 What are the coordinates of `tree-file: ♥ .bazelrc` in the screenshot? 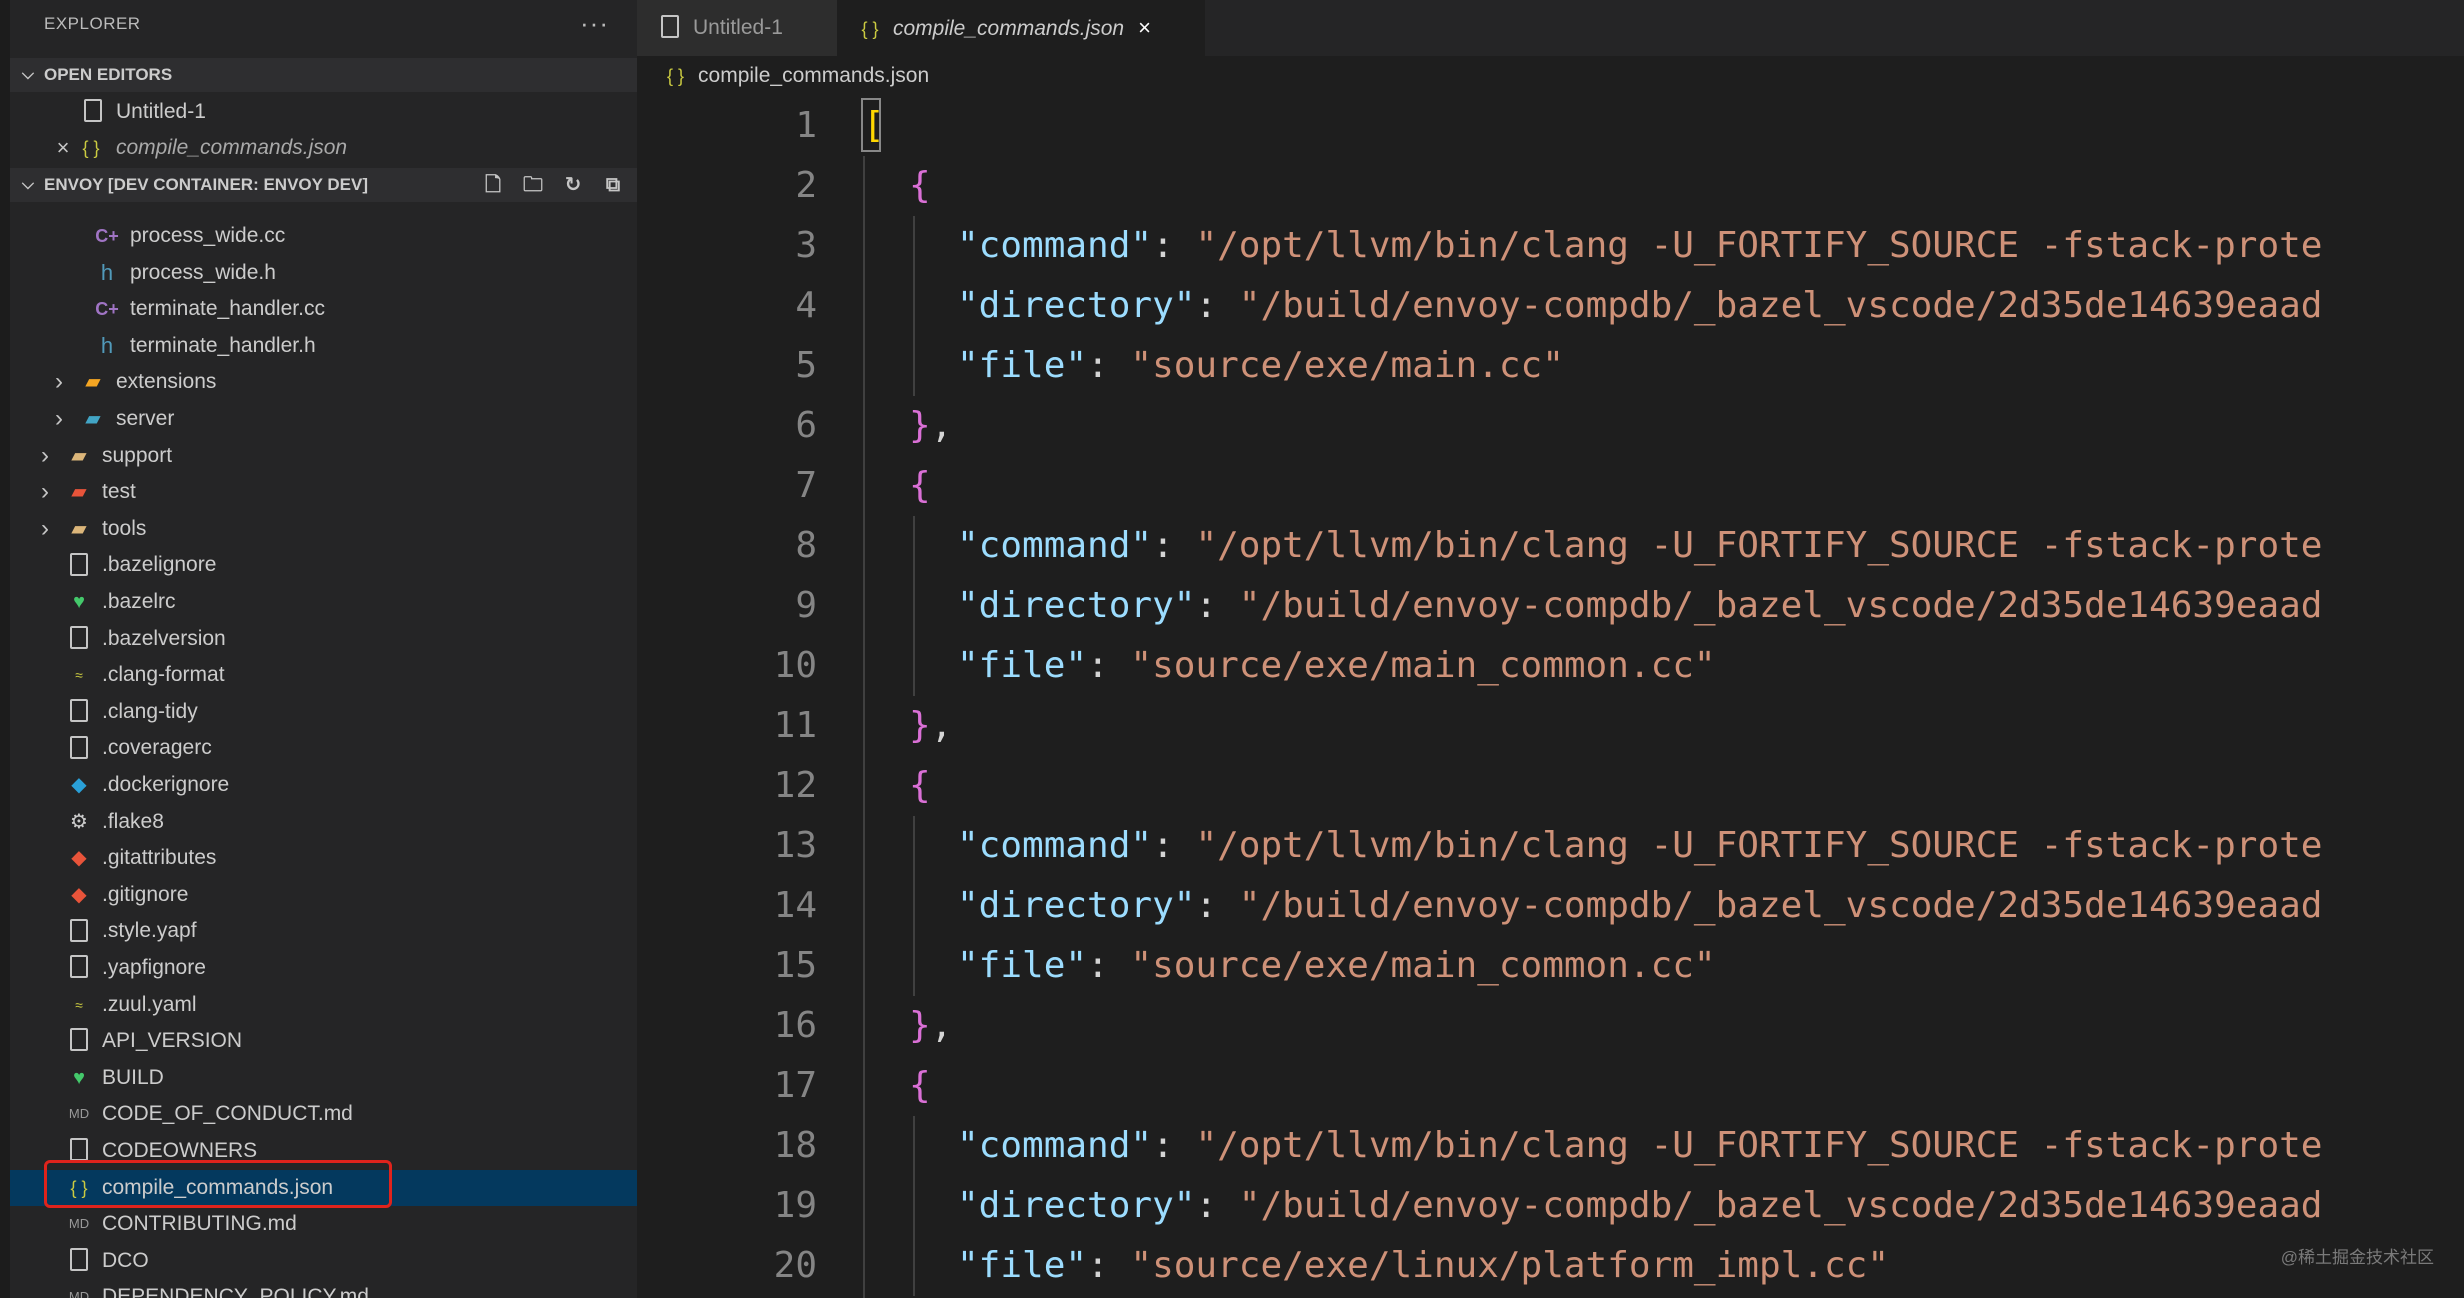 It's located at (323, 602).